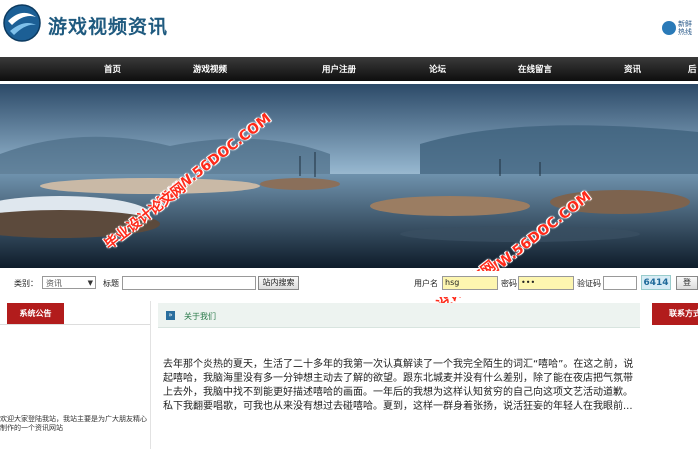 The image size is (698, 449). What do you see at coordinates (349, 284) in the screenshot?
I see `search-login-bar: 类别： 资讯 ▼ 标题 站内搜索 用户名 hsg 密码 ••• 验证码 登` at bounding box center [349, 284].